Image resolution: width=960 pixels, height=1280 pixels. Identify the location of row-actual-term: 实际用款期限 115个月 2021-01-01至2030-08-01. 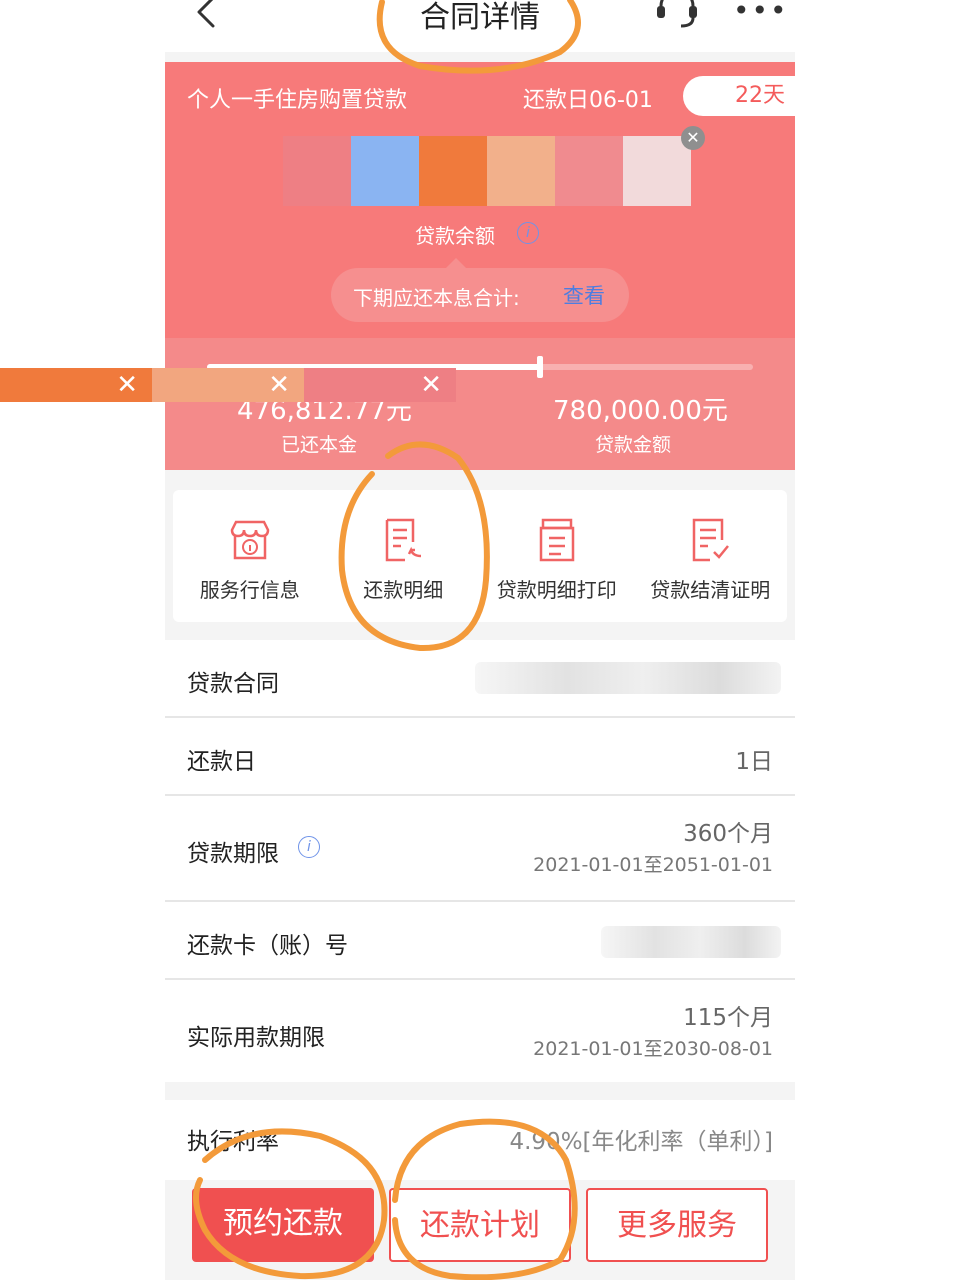
(480, 1033).